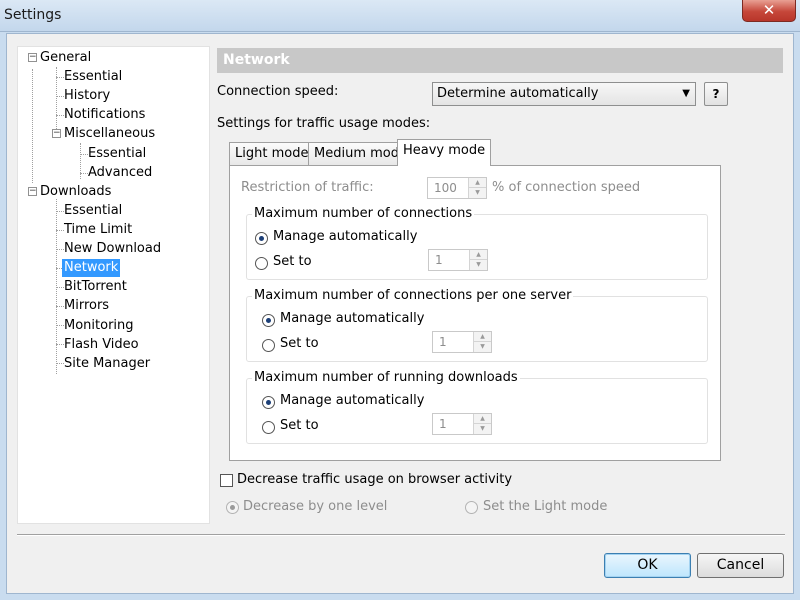 This screenshot has width=800, height=600. I want to click on tree-item-general: General, so click(65, 58).